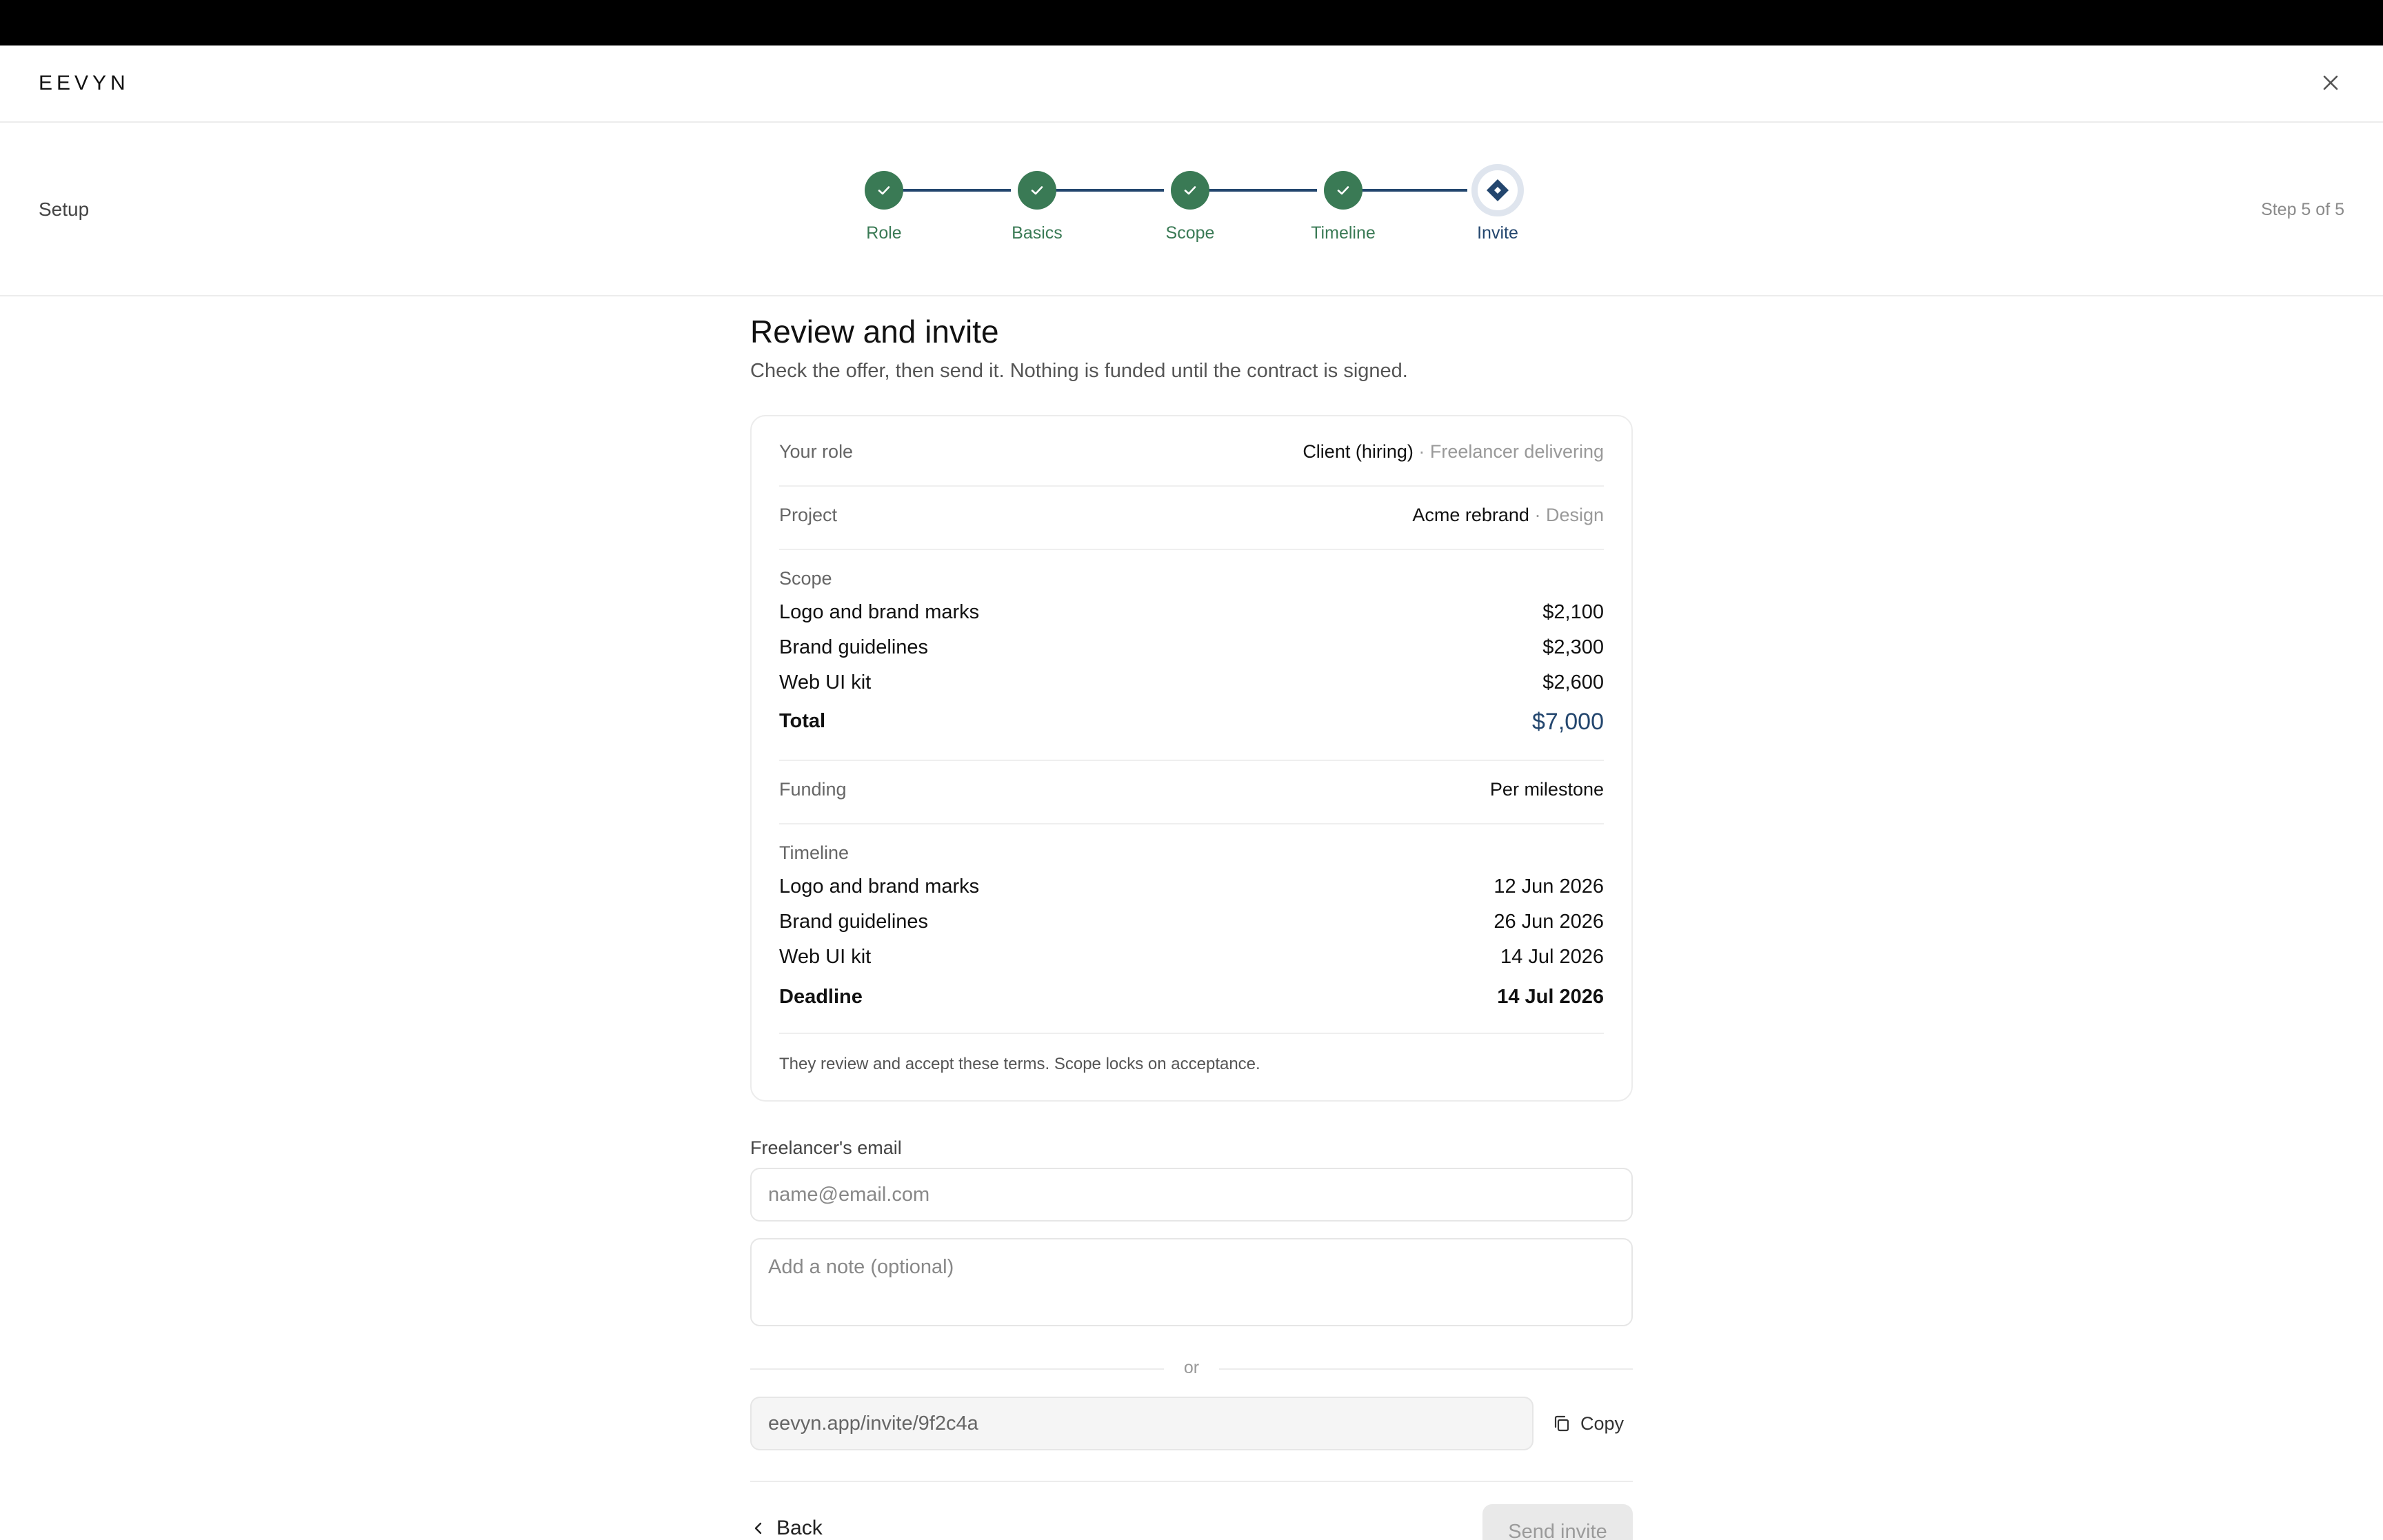  I want to click on note-field, so click(1191, 1282).